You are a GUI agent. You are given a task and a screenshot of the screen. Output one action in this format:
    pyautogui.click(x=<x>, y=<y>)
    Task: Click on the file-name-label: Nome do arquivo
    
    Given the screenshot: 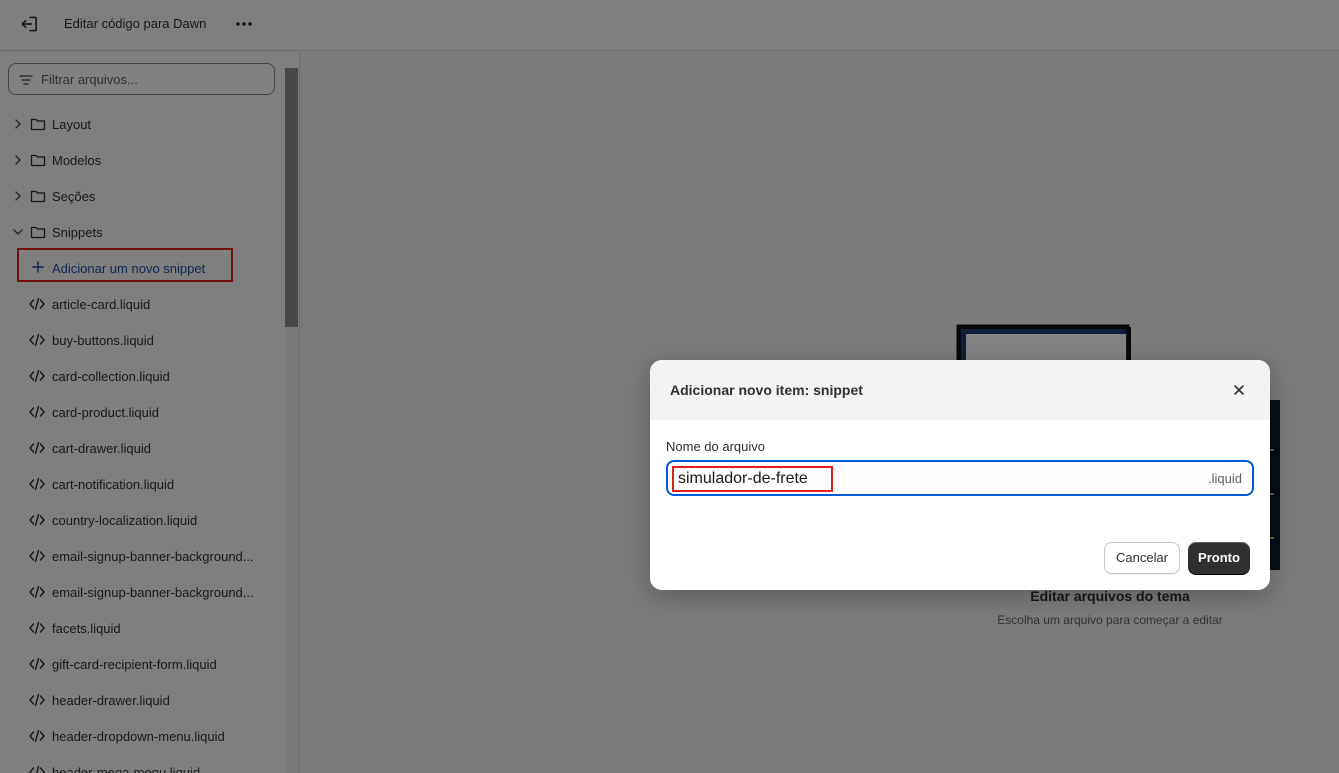 What is the action you would take?
    pyautogui.click(x=715, y=446)
    